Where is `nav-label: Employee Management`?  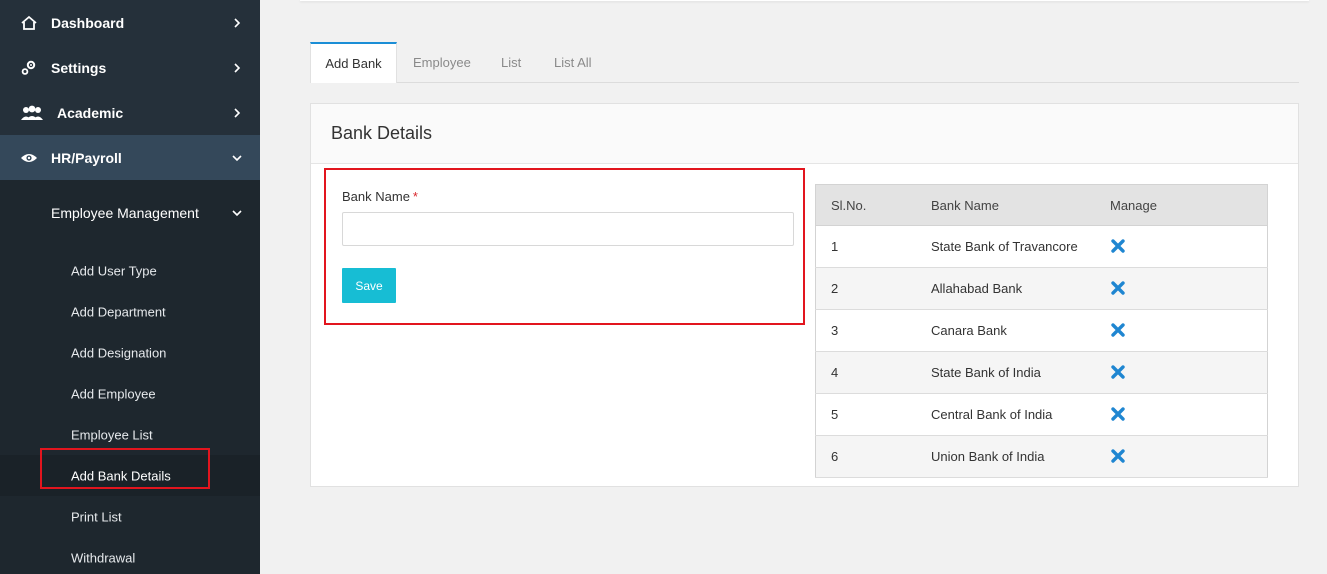
nav-label: Employee Management is located at coordinates (125, 213).